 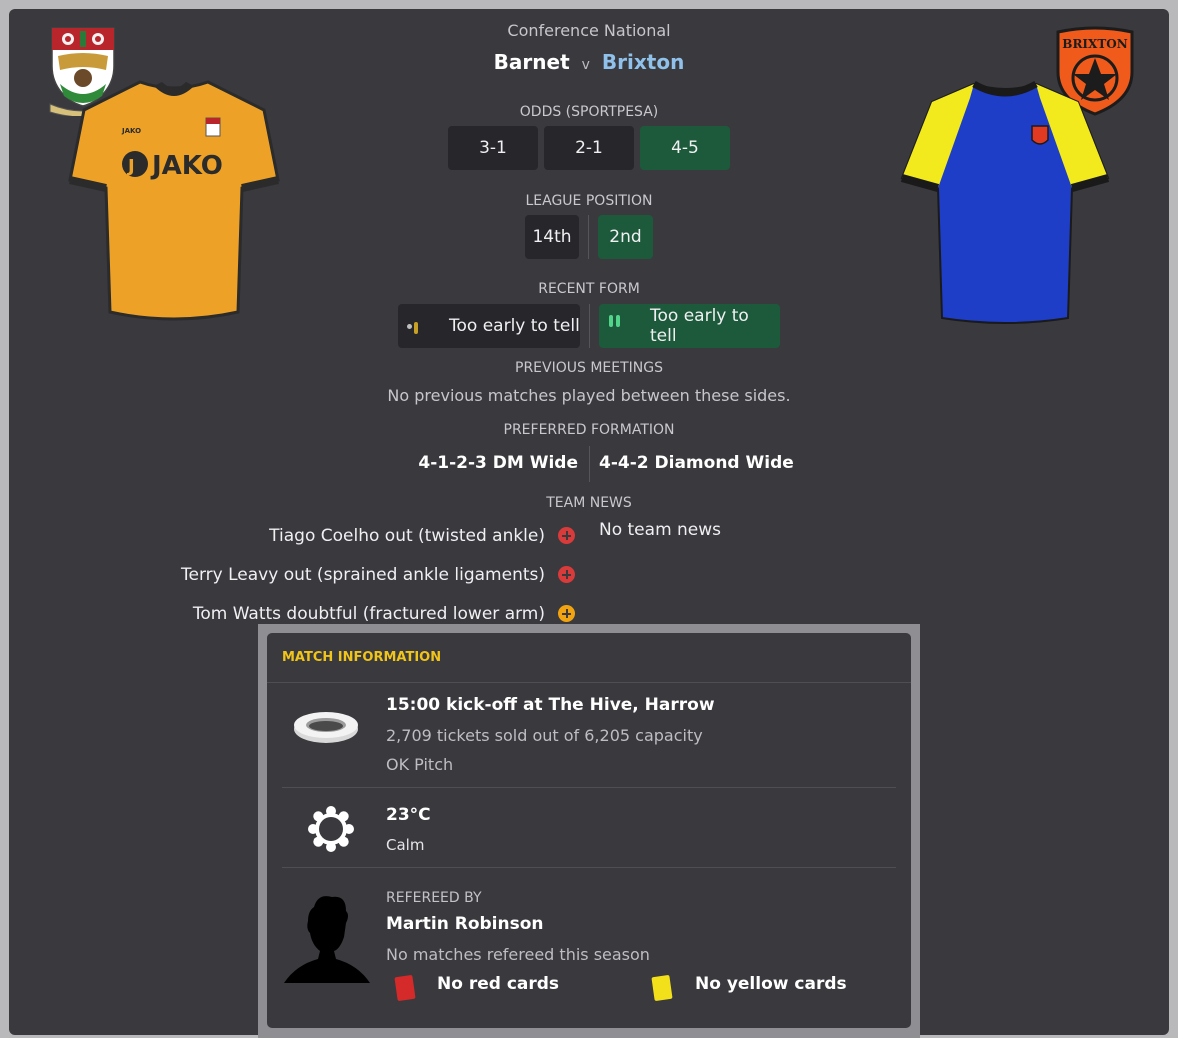 What do you see at coordinates (331, 829) in the screenshot?
I see `sun-icon` at bounding box center [331, 829].